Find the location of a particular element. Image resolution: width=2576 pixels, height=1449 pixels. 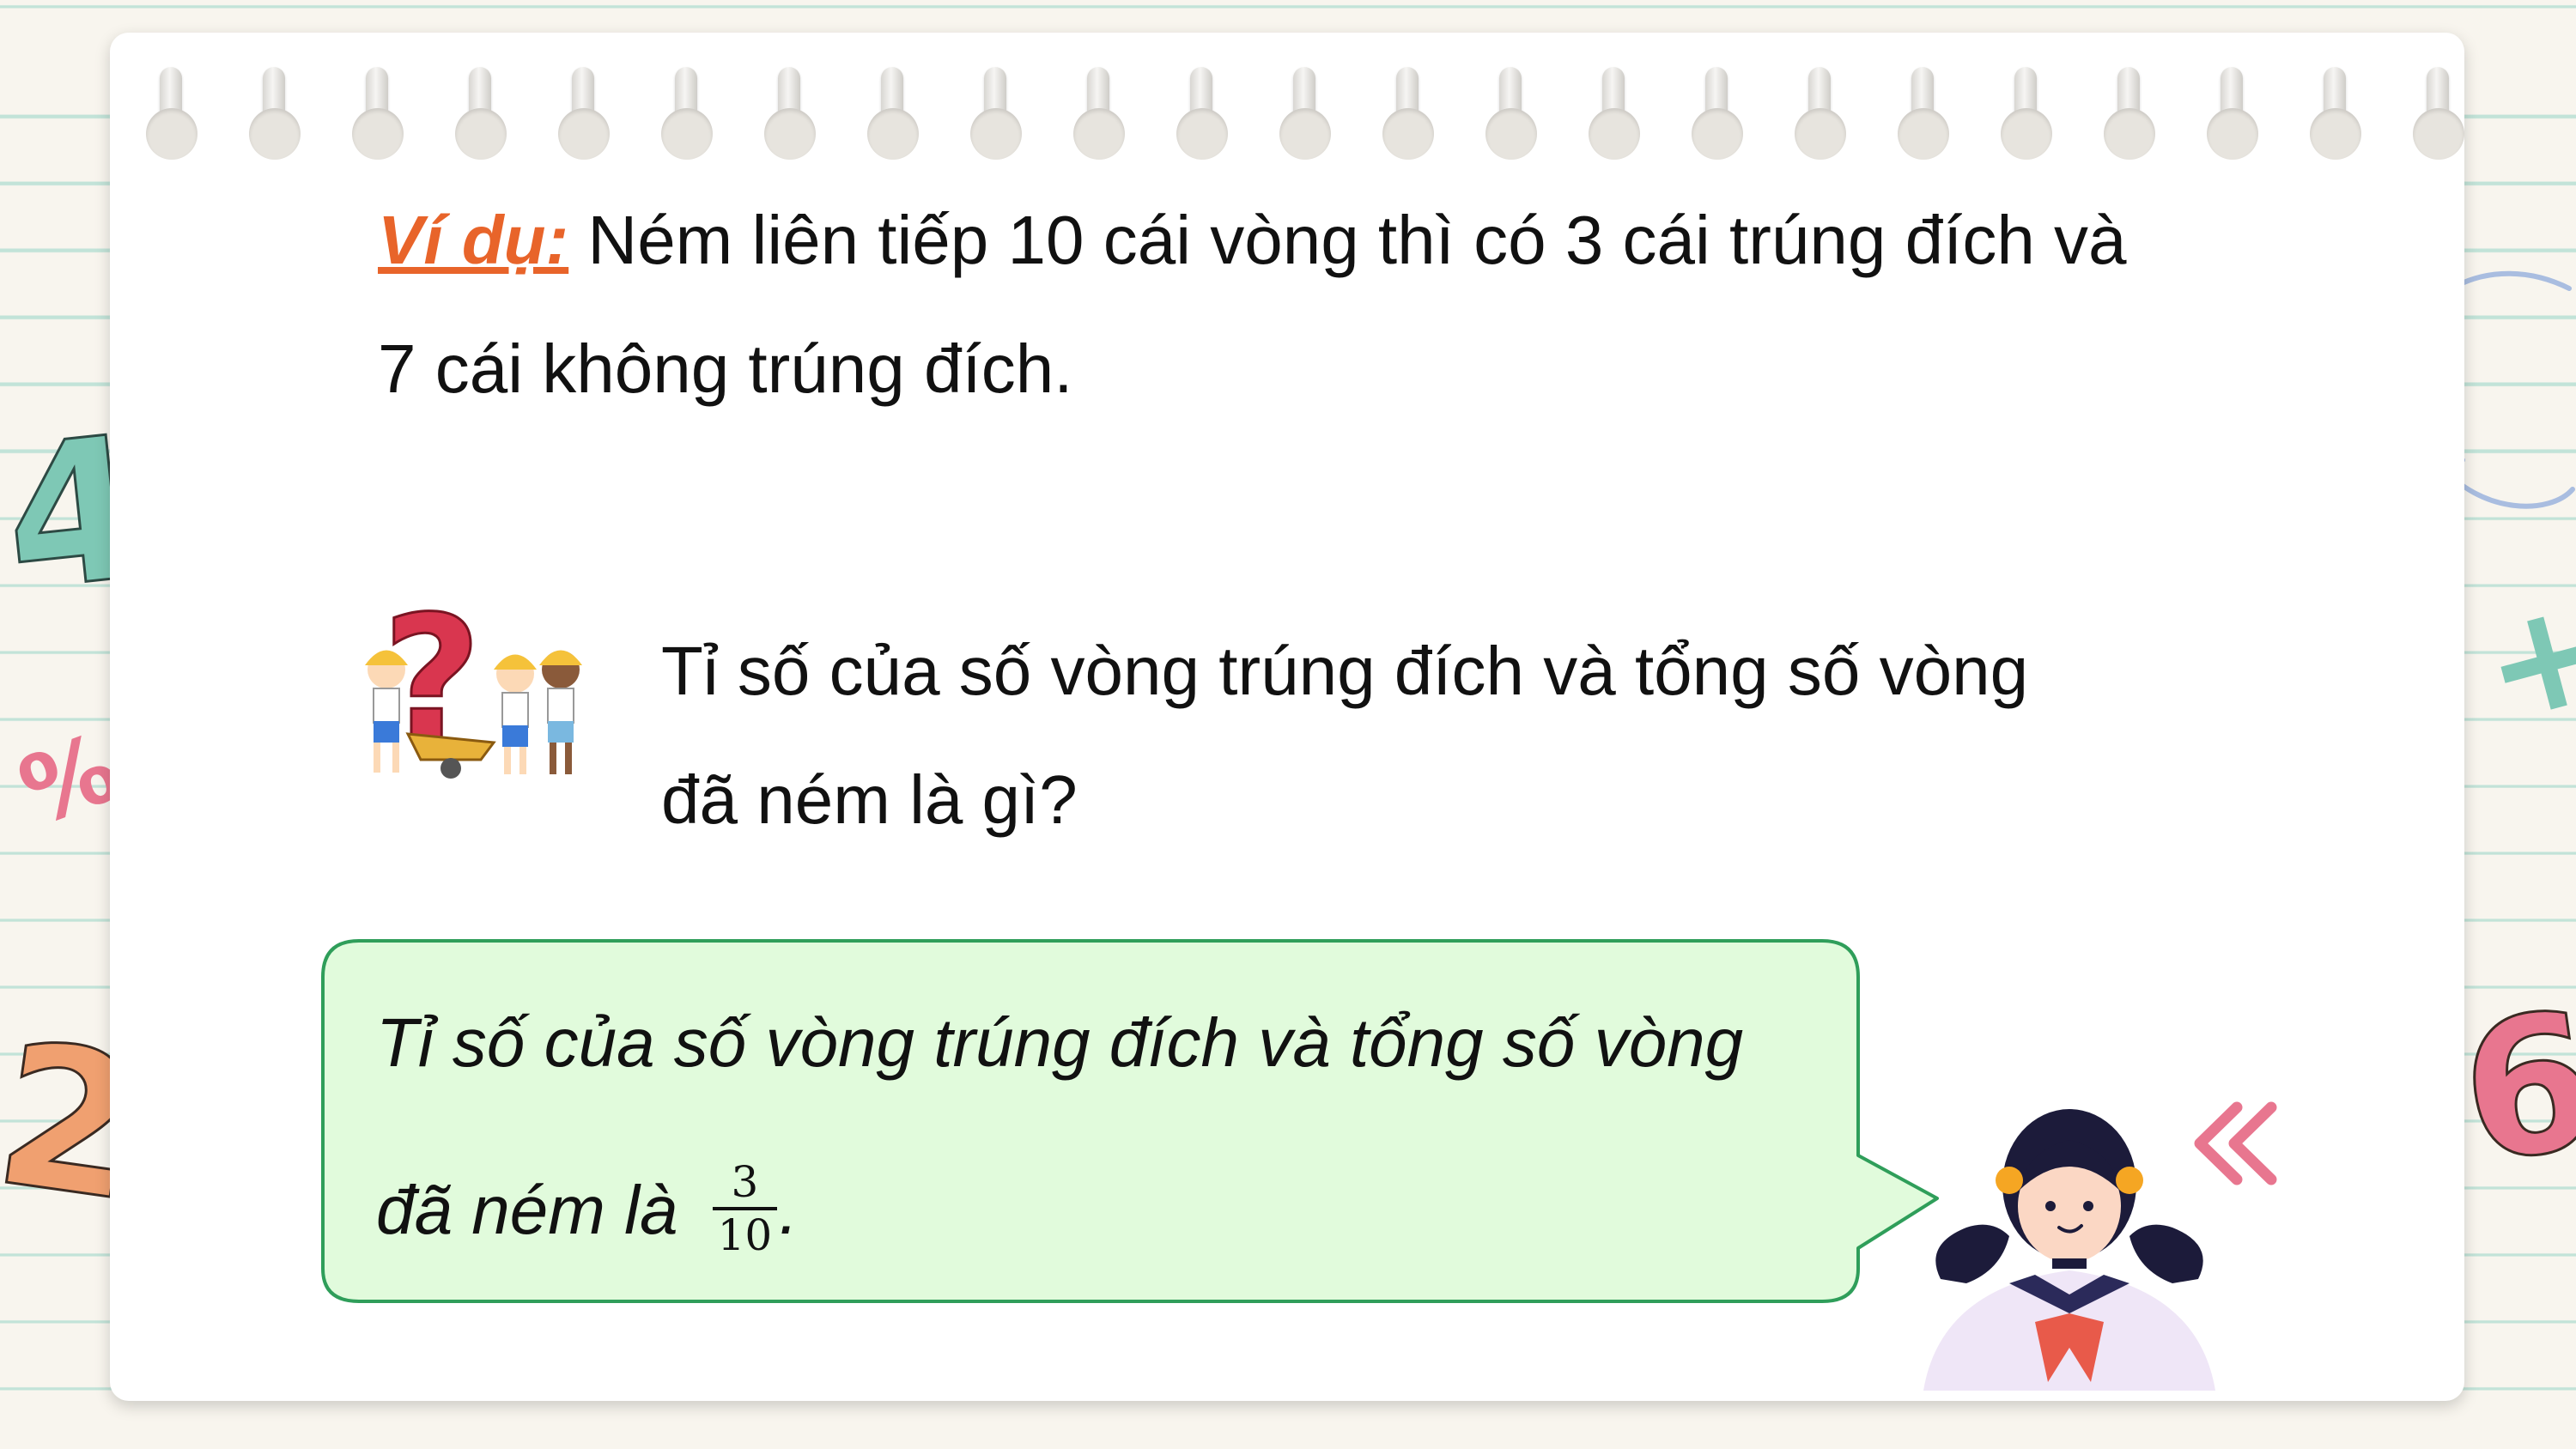

answer-line-2: đã ném là 3 10. is located at coordinates (587, 1212).